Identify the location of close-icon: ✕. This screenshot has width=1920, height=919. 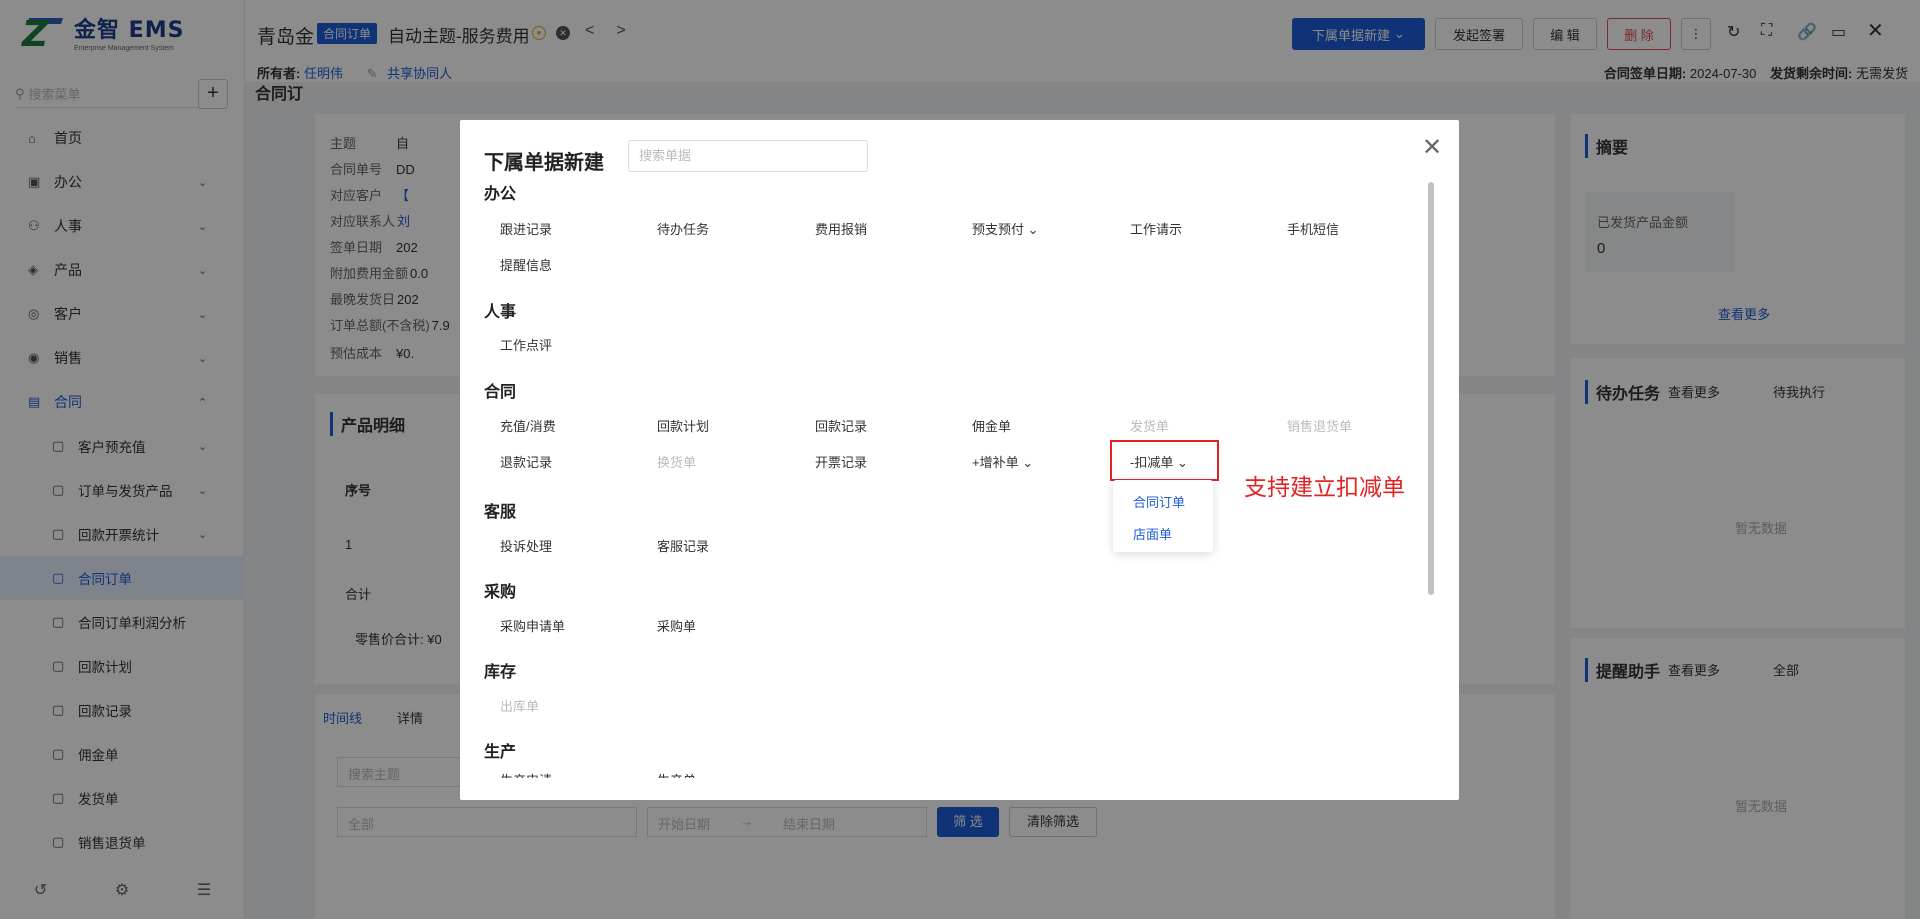
(1432, 148).